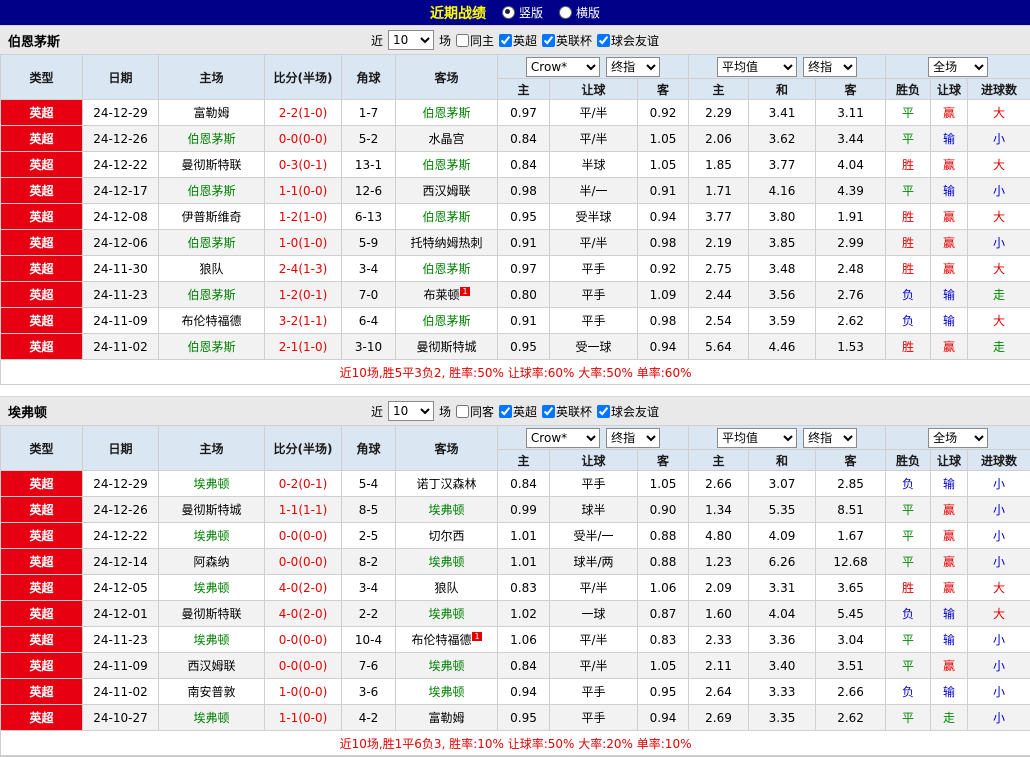 The width and height of the screenshot is (1030, 757). I want to click on odds-home-cell: 0.84, so click(524, 165).